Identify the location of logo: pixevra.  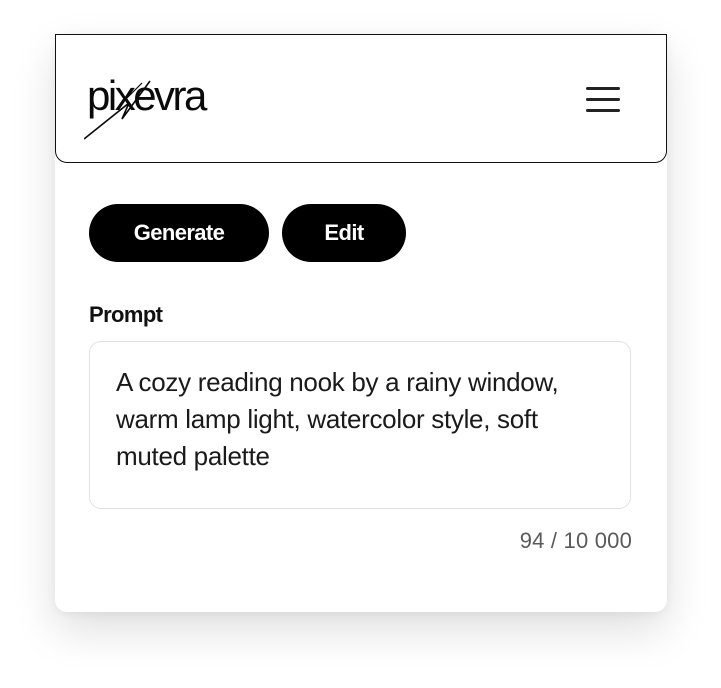
(159, 105).